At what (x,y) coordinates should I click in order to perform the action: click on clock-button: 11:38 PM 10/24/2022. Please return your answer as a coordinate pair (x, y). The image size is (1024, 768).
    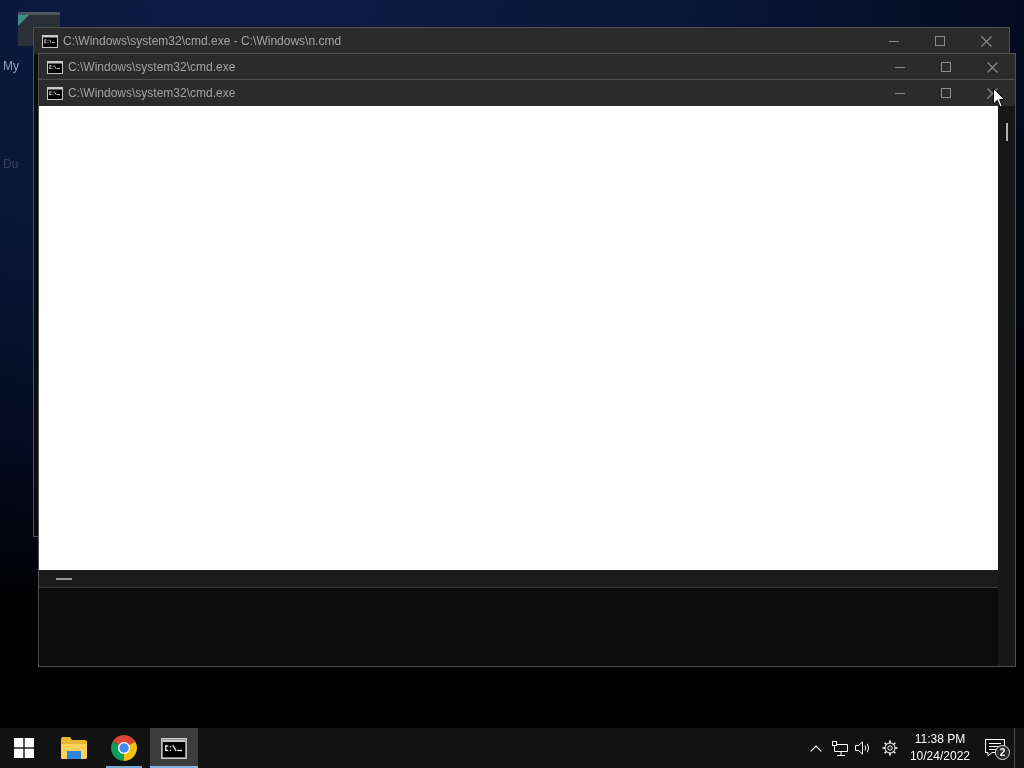
    Looking at the image, I should click on (939, 748).